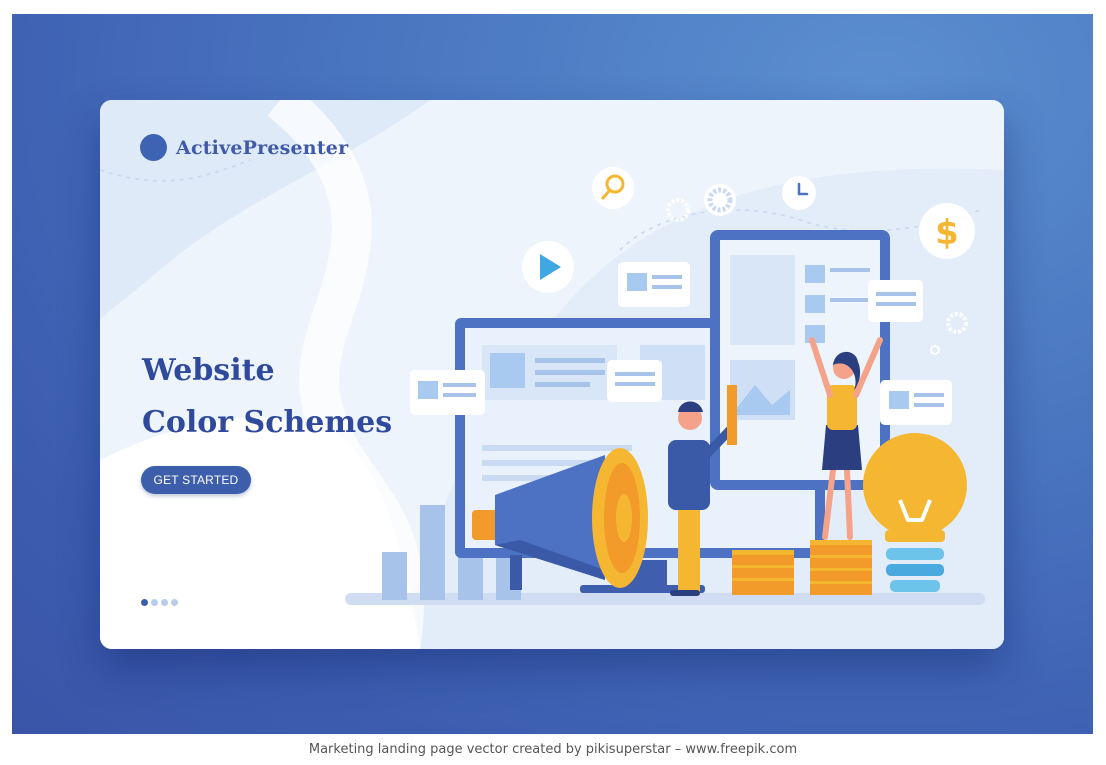  Describe the element at coordinates (613, 188) in the screenshot. I see `search-icon` at that location.